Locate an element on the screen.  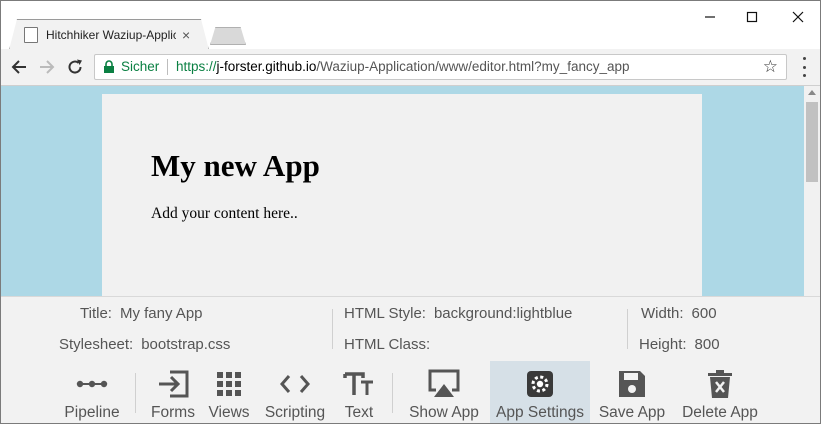
title-field: Title: My fany App is located at coordinates (141, 313).